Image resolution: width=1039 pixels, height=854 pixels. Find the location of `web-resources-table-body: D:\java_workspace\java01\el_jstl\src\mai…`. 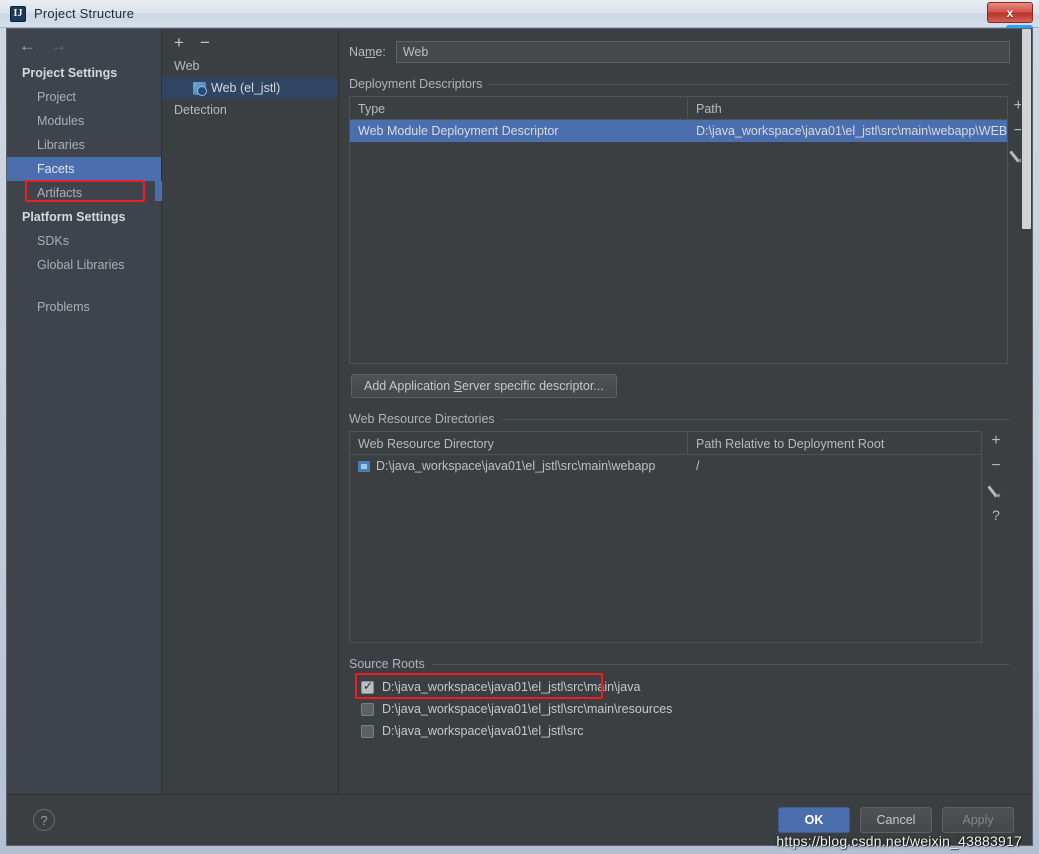

web-resources-table-body: D:\java_workspace\java01\el_jstl\src\mai… is located at coordinates (665, 548).